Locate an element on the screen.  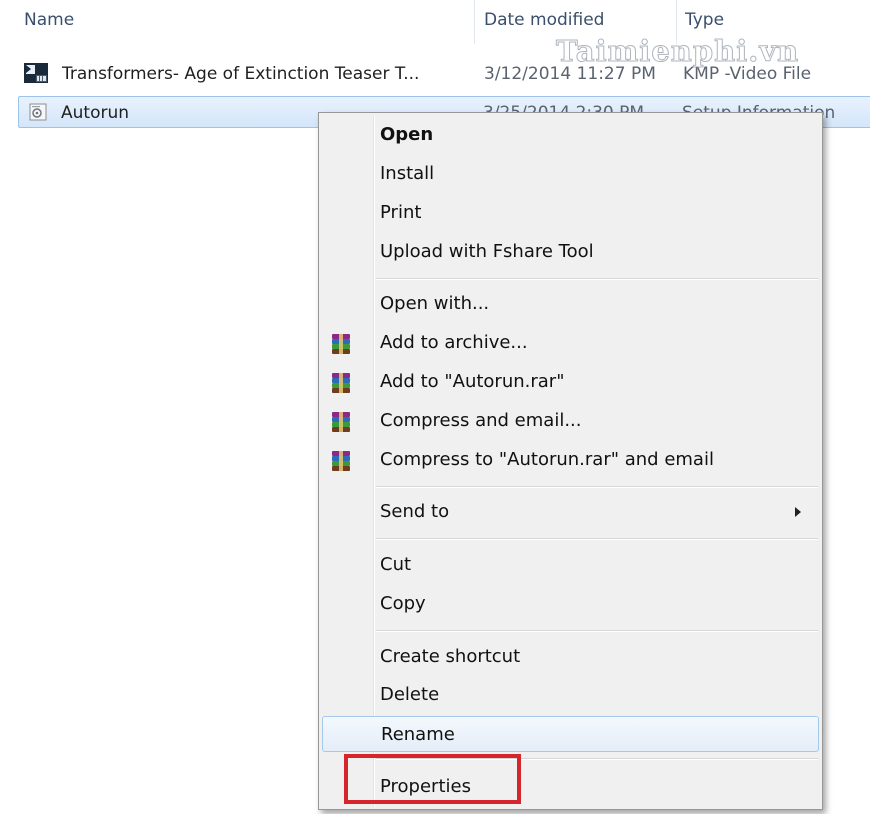
column-header-date-modified: Date modified is located at coordinates (544, 20).